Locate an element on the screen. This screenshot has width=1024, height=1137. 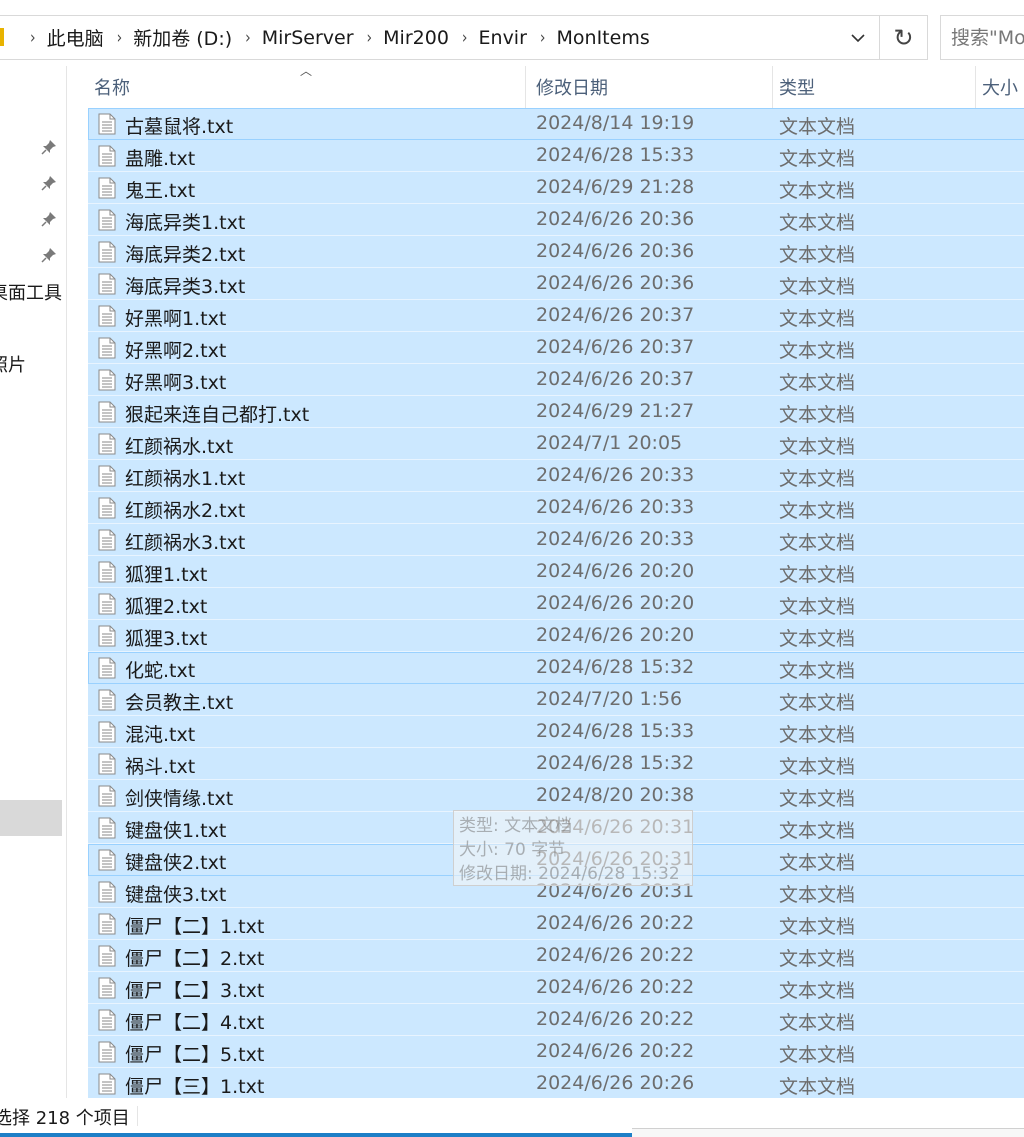
file-row: 化蛇.txt 2024/6/28 15:32 文本文档 is located at coordinates (556, 668).